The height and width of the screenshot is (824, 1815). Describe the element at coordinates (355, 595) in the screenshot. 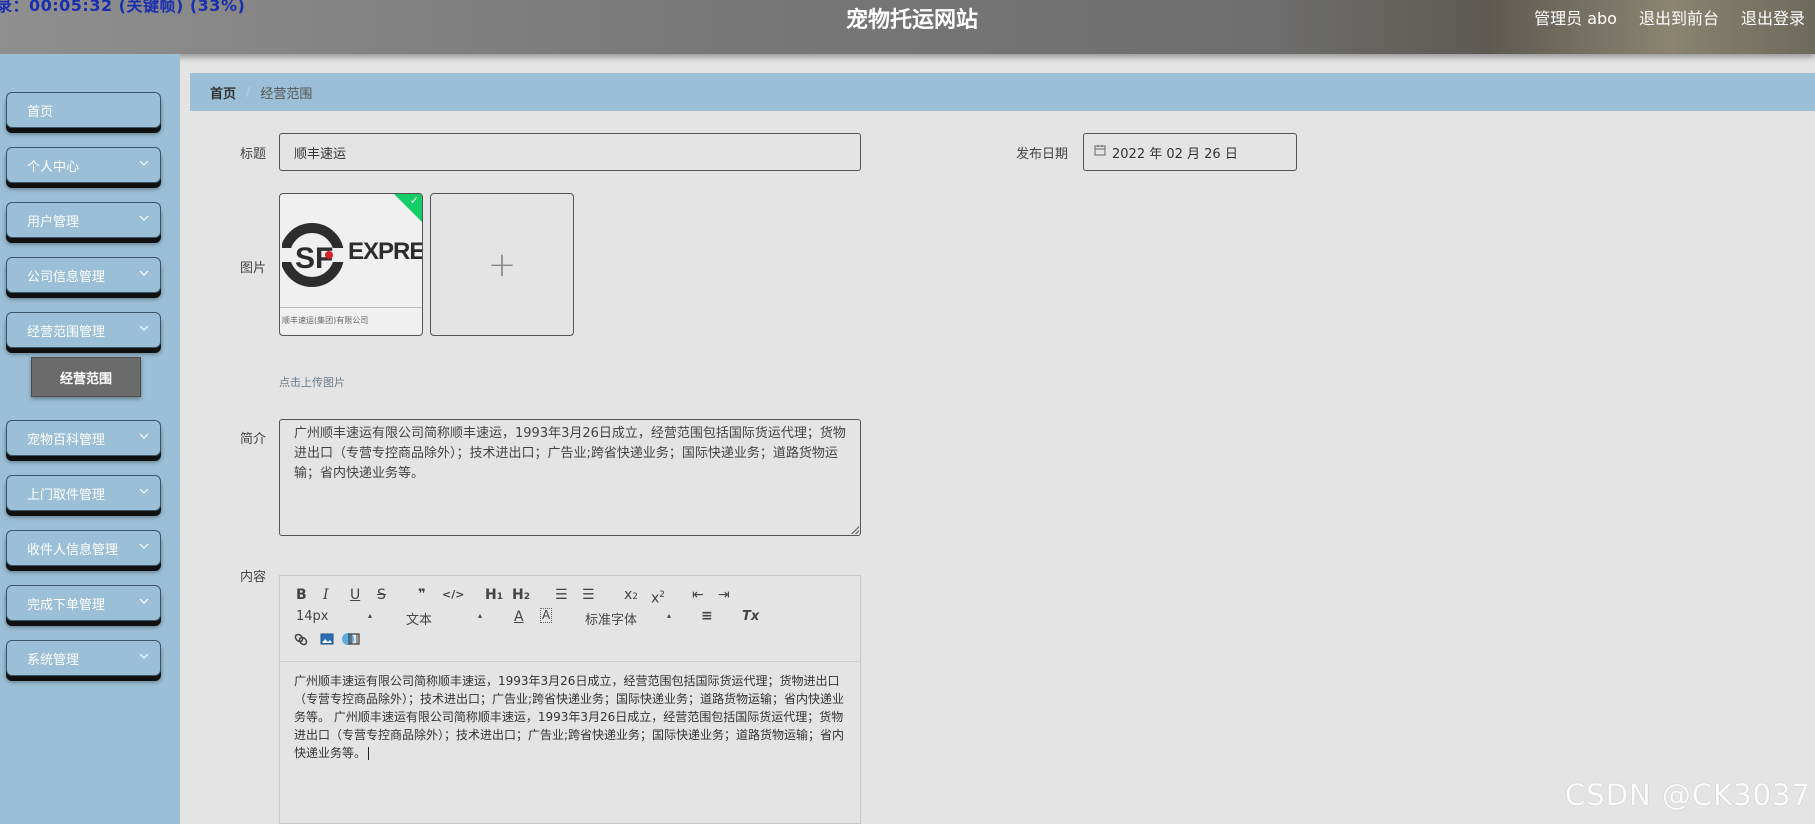

I see `underline-button: U` at that location.